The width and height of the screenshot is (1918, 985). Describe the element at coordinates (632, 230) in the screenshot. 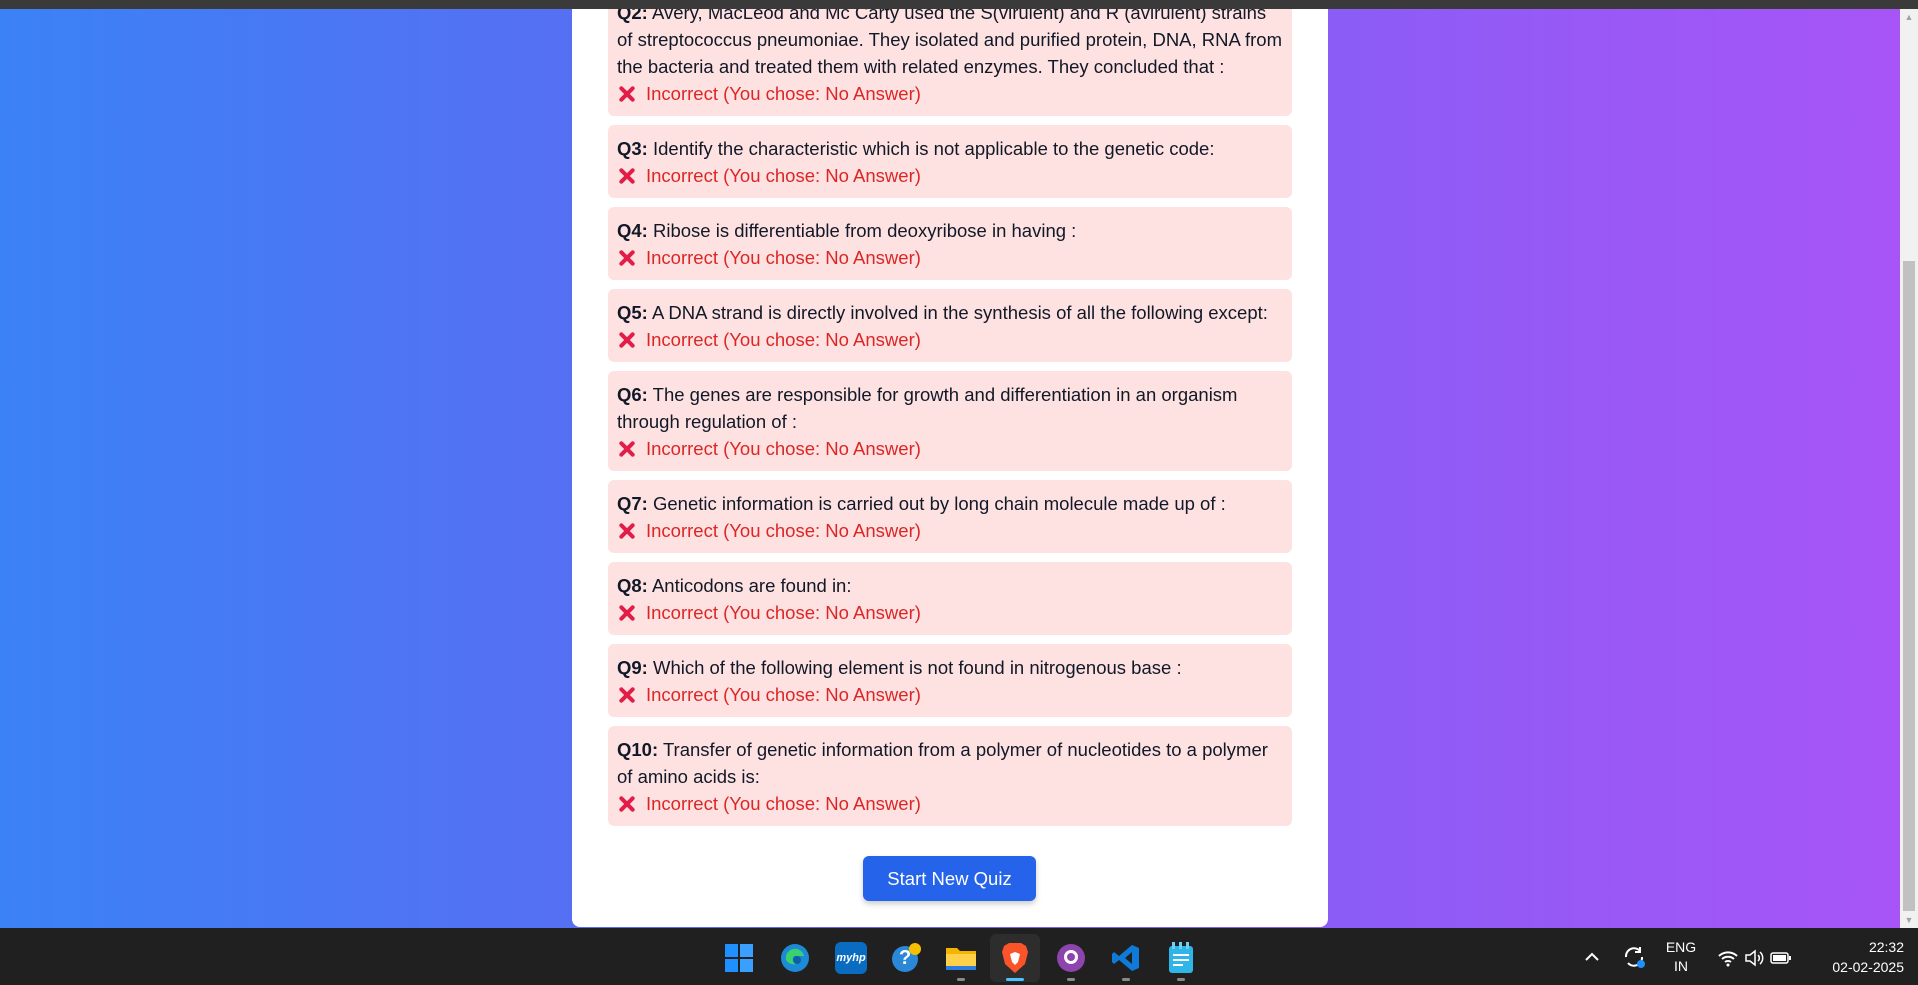

I see `question-number: Q4:` at that location.